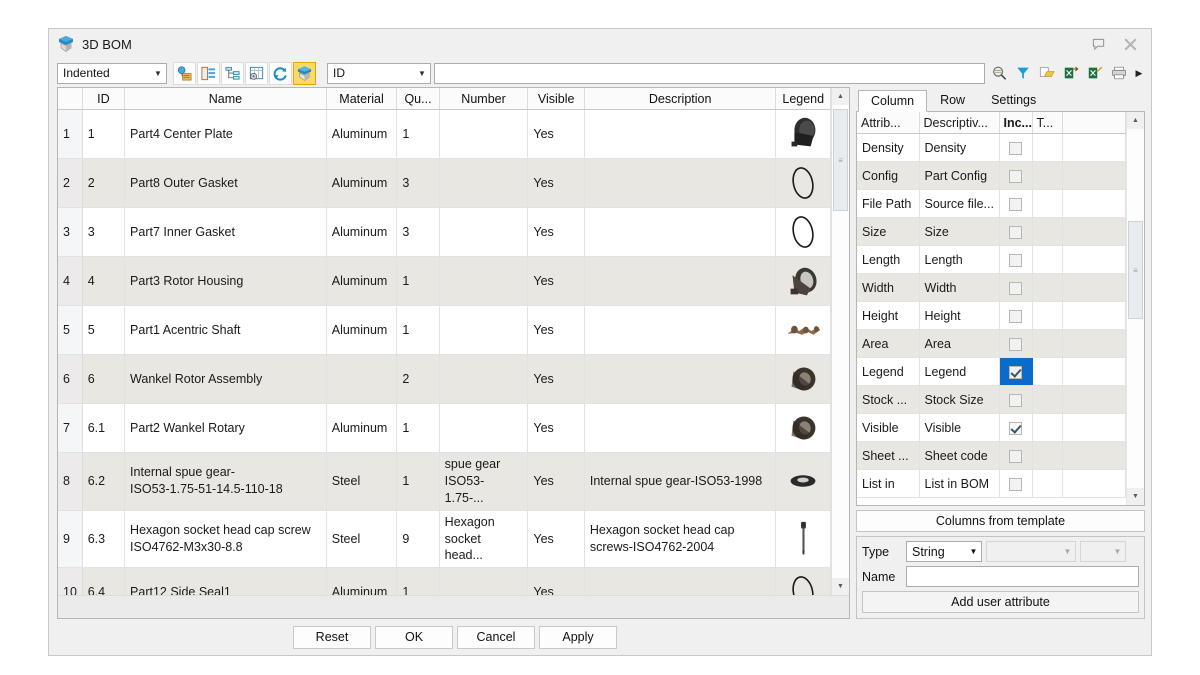 This screenshot has width=1200, height=675. What do you see at coordinates (208, 73) in the screenshot?
I see `bom-properties-icon` at bounding box center [208, 73].